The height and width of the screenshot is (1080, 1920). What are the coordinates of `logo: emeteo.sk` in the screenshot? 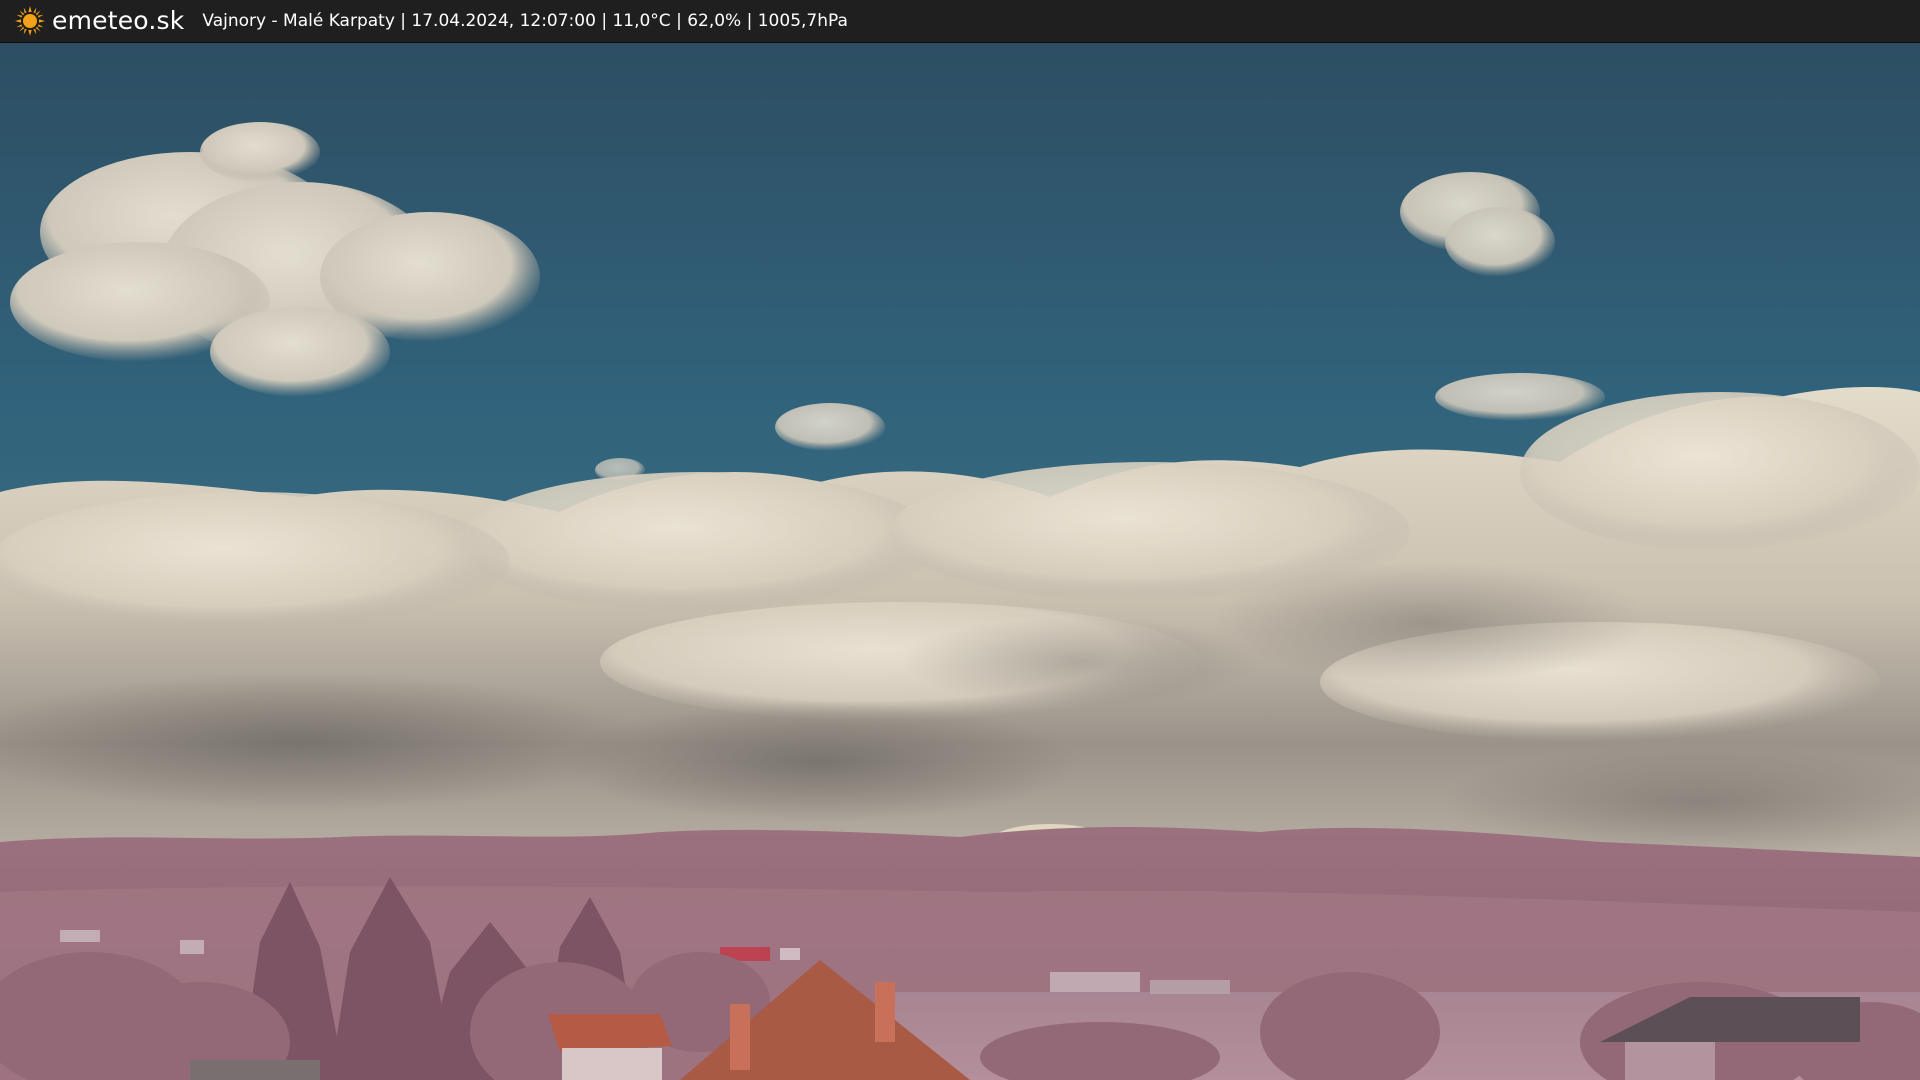 It's located at (99, 21).